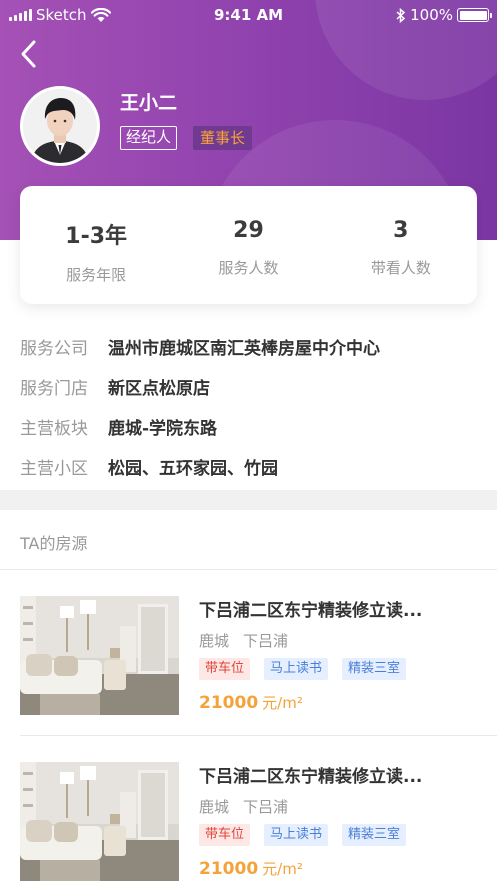  Describe the element at coordinates (96, 275) in the screenshot. I see `stat-label: 服务年限` at that location.